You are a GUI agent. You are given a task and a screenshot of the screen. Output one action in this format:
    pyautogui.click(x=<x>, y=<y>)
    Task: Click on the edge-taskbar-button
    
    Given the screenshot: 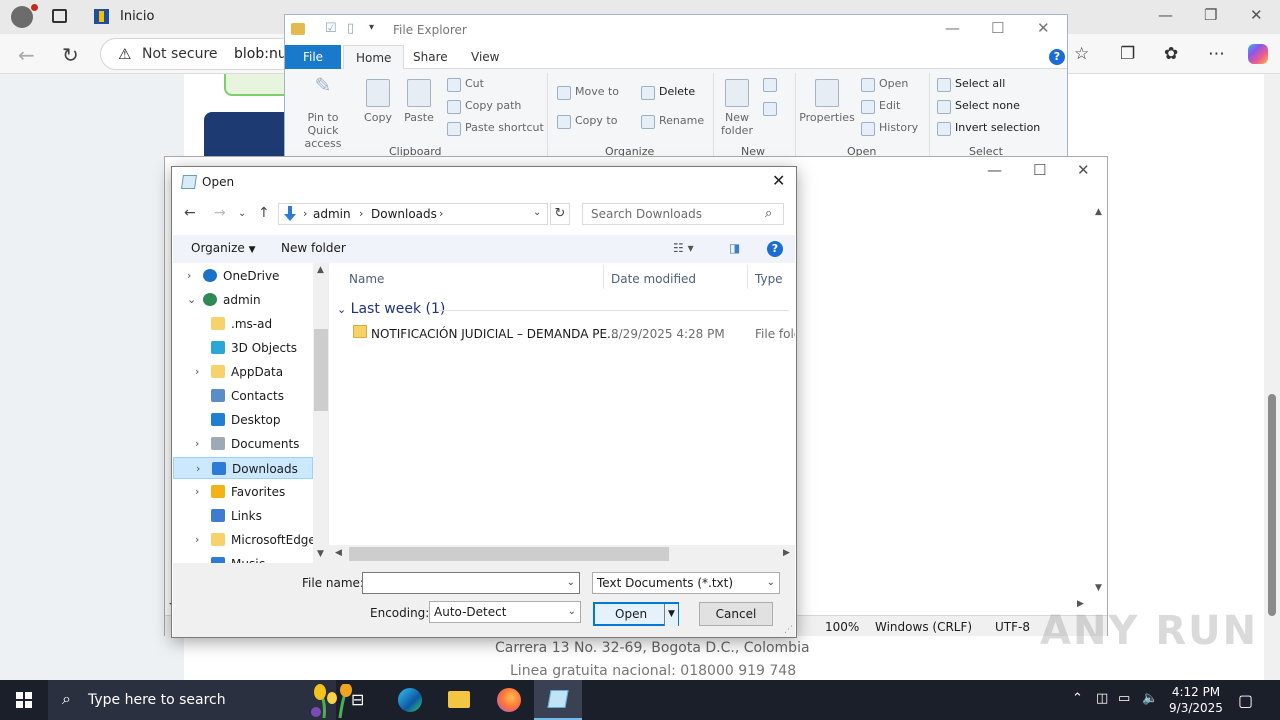 What is the action you would take?
    pyautogui.click(x=410, y=700)
    